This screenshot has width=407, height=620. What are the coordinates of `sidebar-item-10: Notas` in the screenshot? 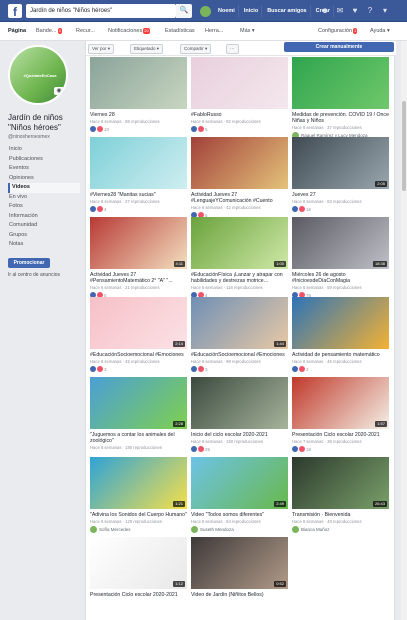 It's located at (44, 245).